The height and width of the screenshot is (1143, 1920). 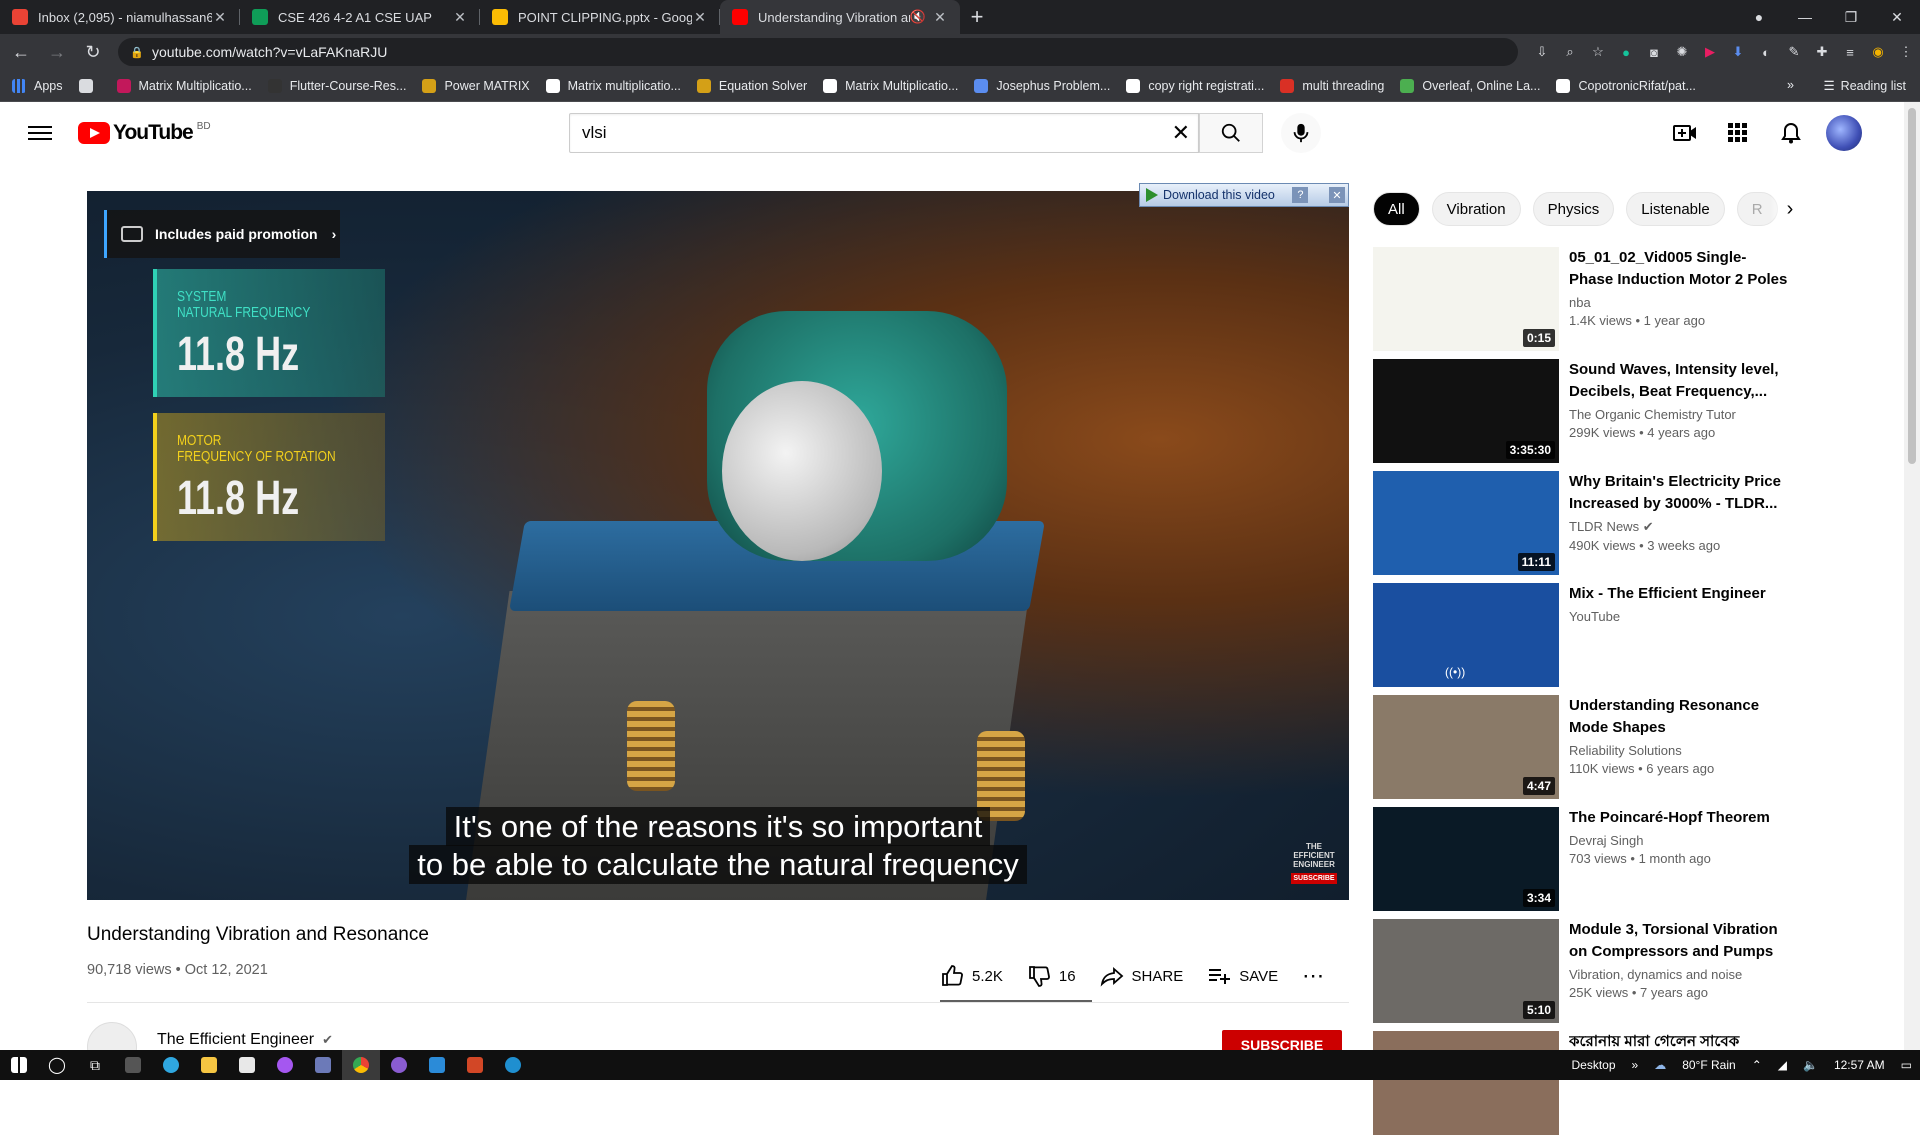 I want to click on video-thumbnail: 3:34, so click(x=1466, y=859).